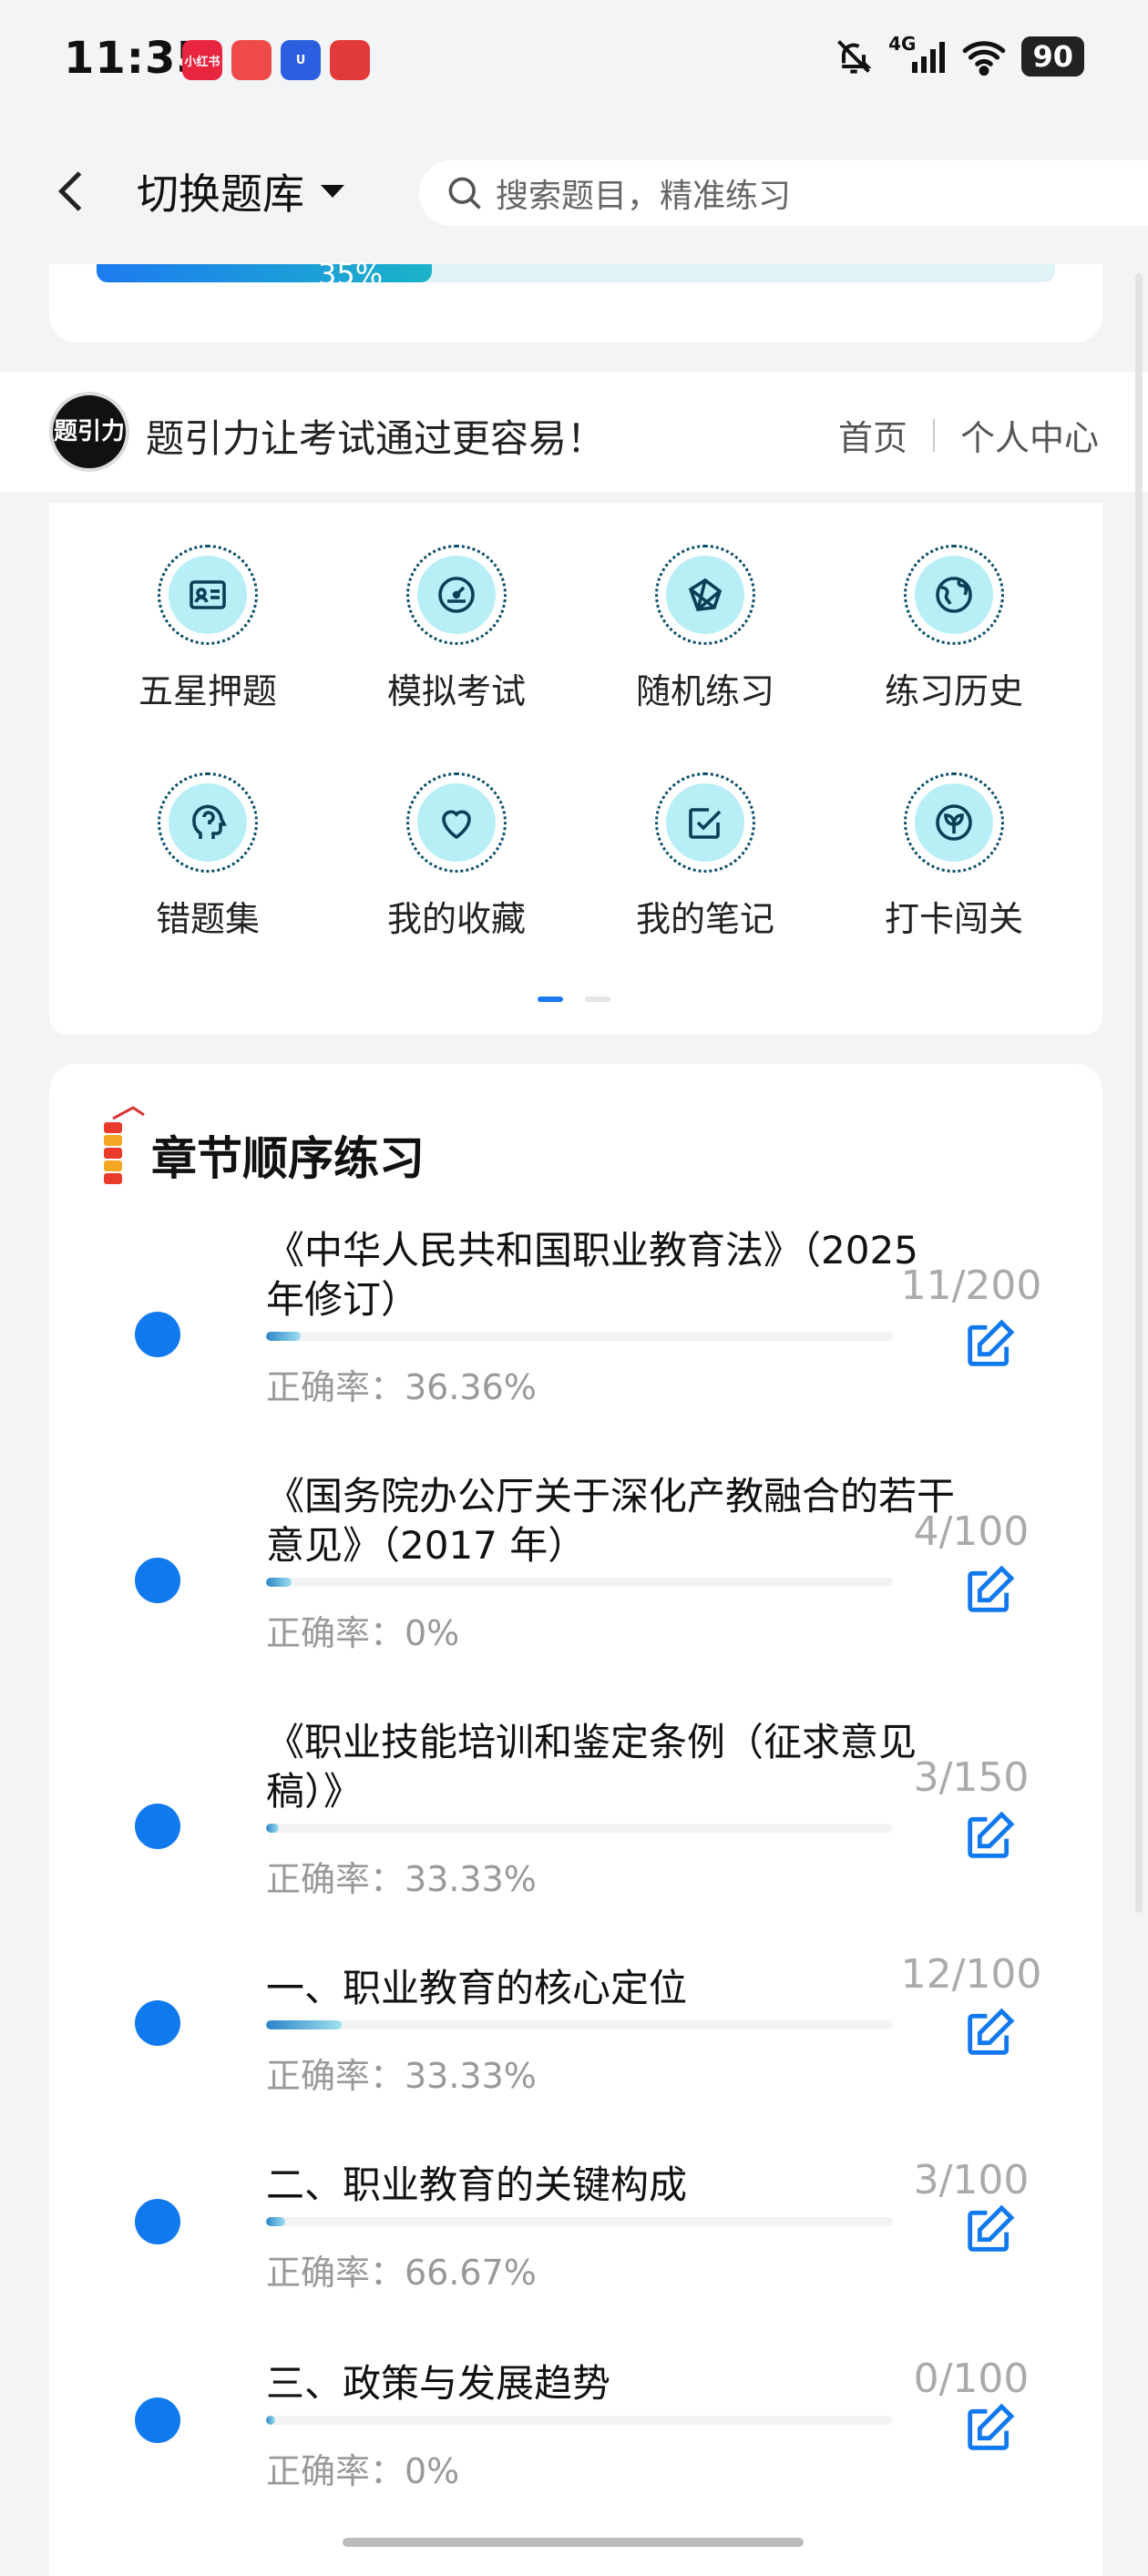  What do you see at coordinates (477, 2184) in the screenshot?
I see `chapter-name: 二、职业教育的关键构成` at bounding box center [477, 2184].